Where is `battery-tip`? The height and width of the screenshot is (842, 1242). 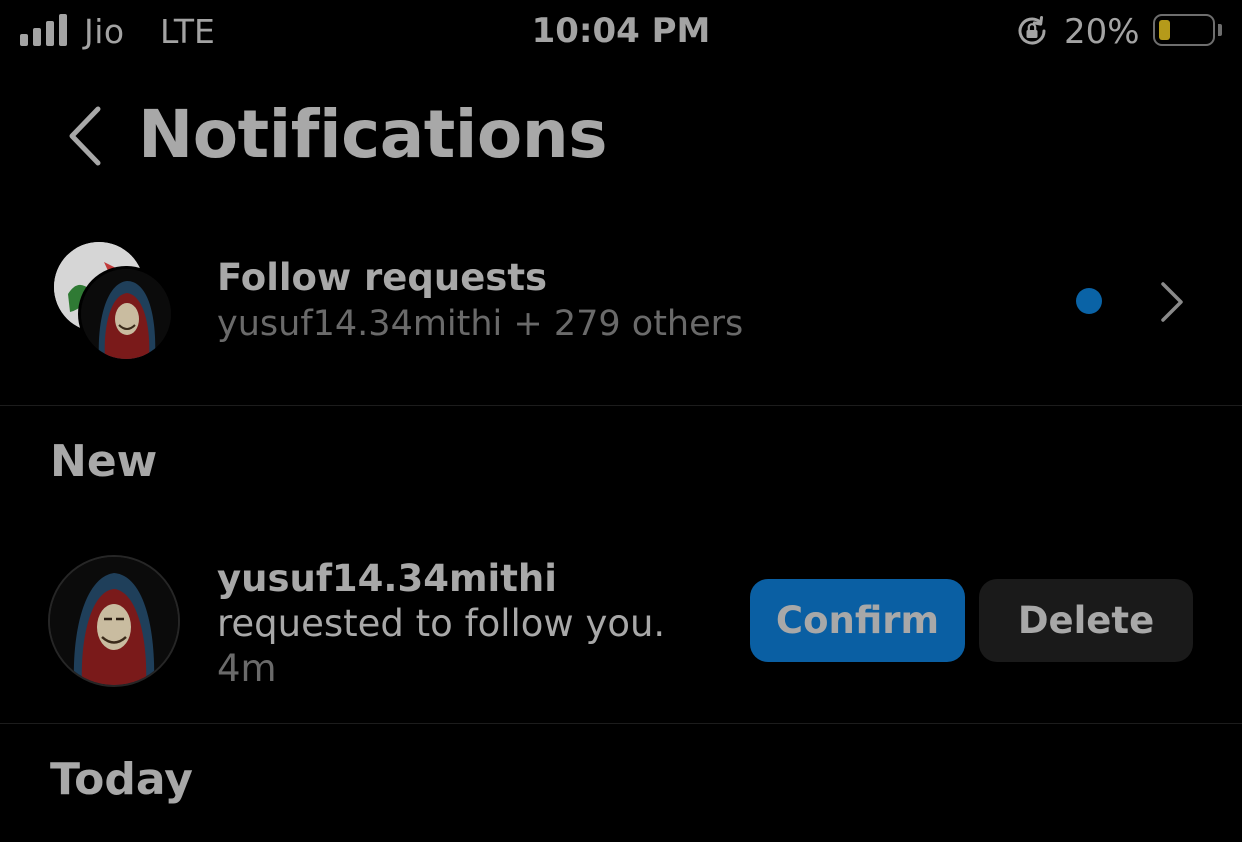 battery-tip is located at coordinates (1220, 30).